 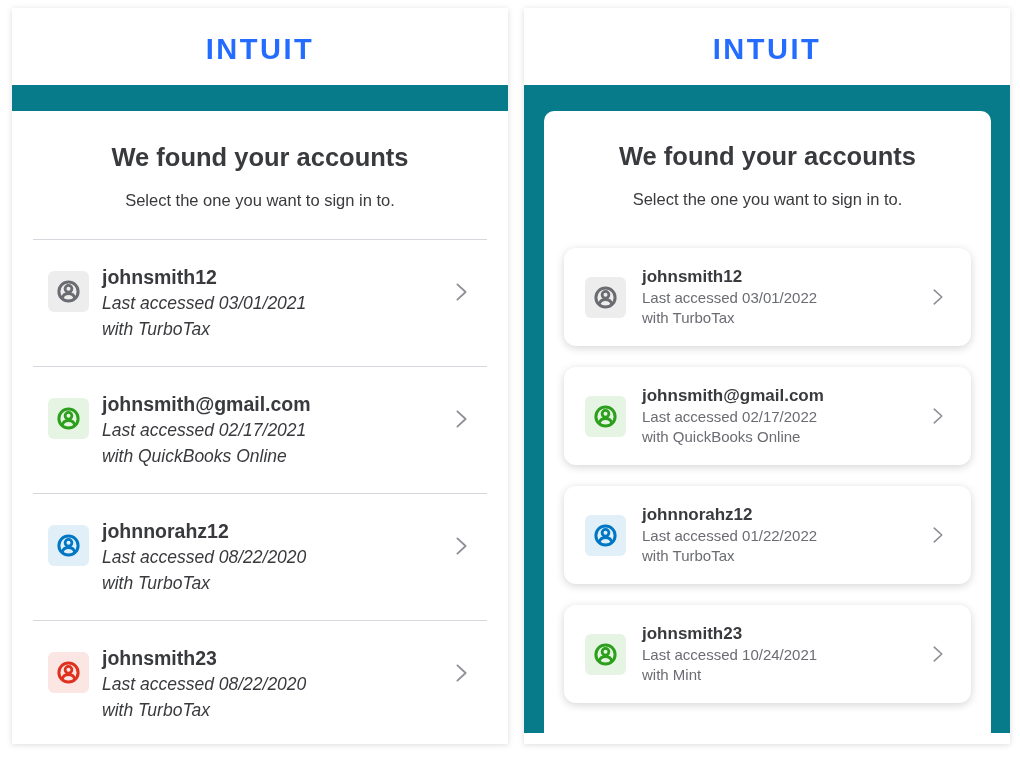 I want to click on account-card: johnnorahz12 Last accessed 01/22/2022 with TurboTax, so click(x=767, y=535).